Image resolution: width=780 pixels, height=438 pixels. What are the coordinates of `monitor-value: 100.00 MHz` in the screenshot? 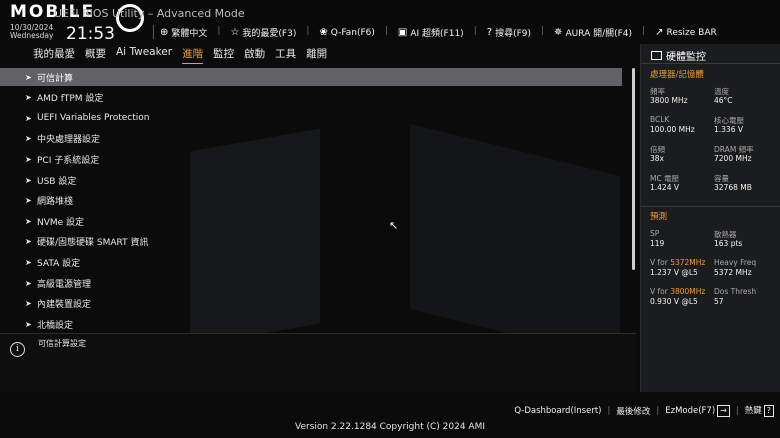 It's located at (672, 129).